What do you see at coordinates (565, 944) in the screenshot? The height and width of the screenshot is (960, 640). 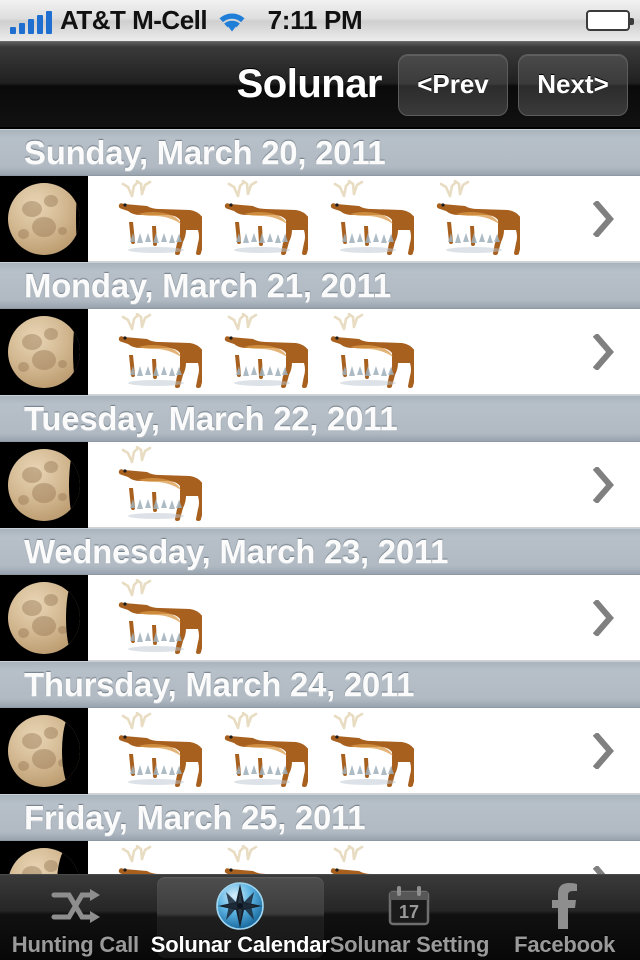 I see `tab-item-label: Facebook` at bounding box center [565, 944].